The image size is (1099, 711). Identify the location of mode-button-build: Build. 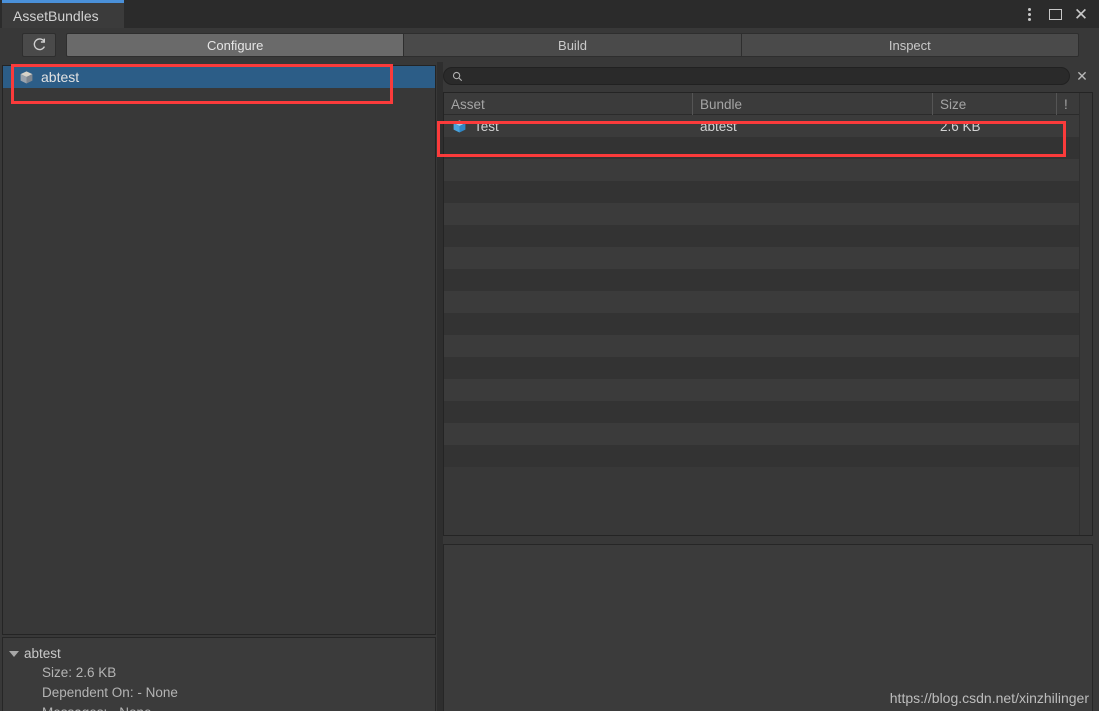
(573, 45).